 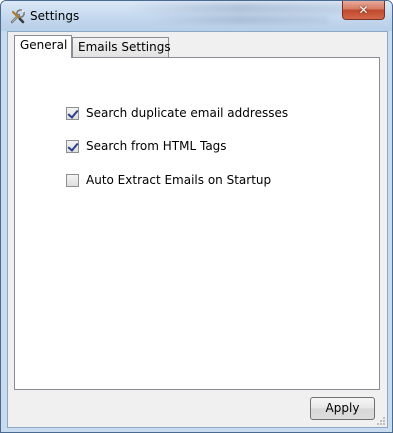 What do you see at coordinates (55, 16) in the screenshot?
I see `window-title: Settings` at bounding box center [55, 16].